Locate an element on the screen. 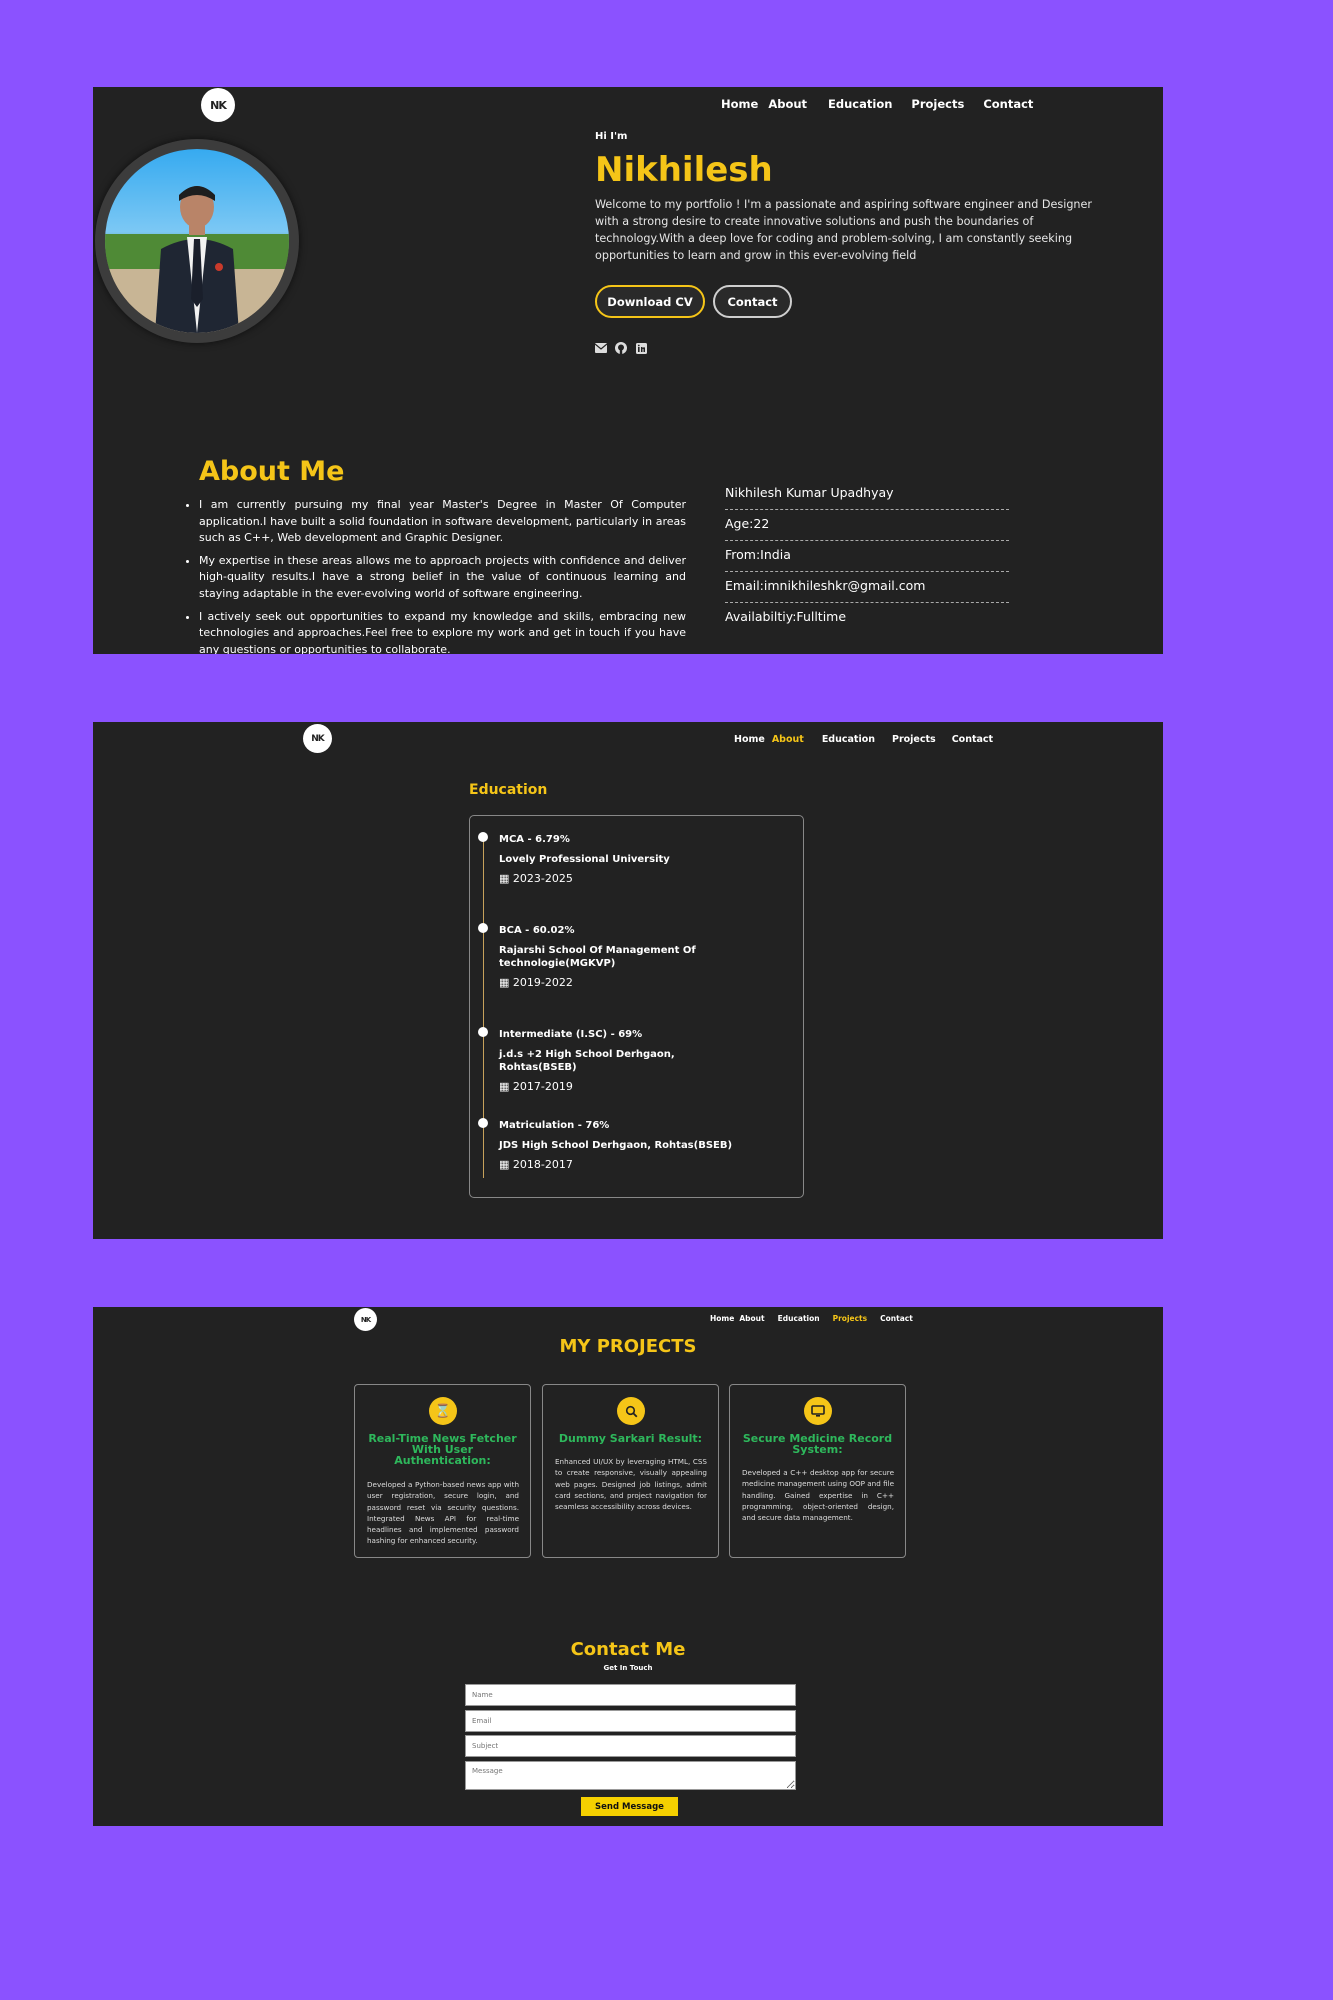  education-years: 2018-2017 is located at coordinates (542, 1164).